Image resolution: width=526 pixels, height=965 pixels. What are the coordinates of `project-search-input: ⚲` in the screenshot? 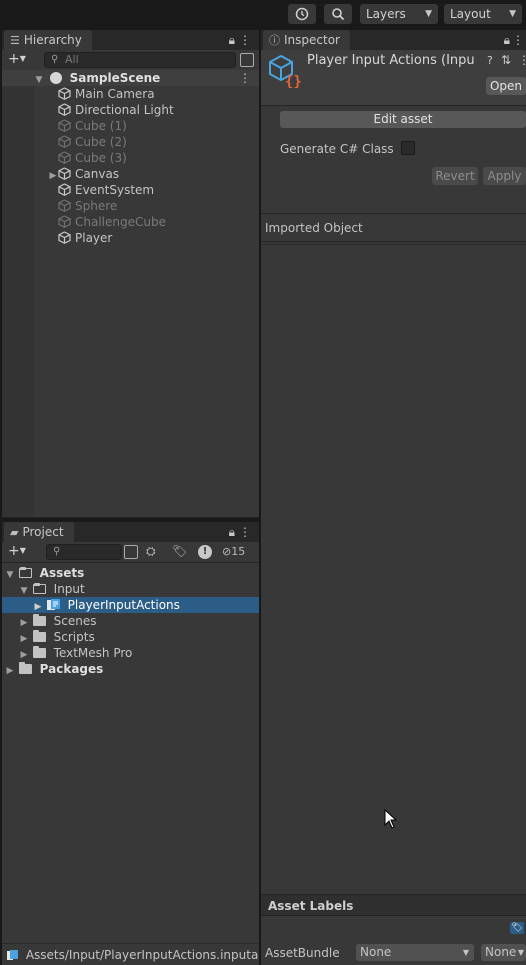 It's located at (84, 552).